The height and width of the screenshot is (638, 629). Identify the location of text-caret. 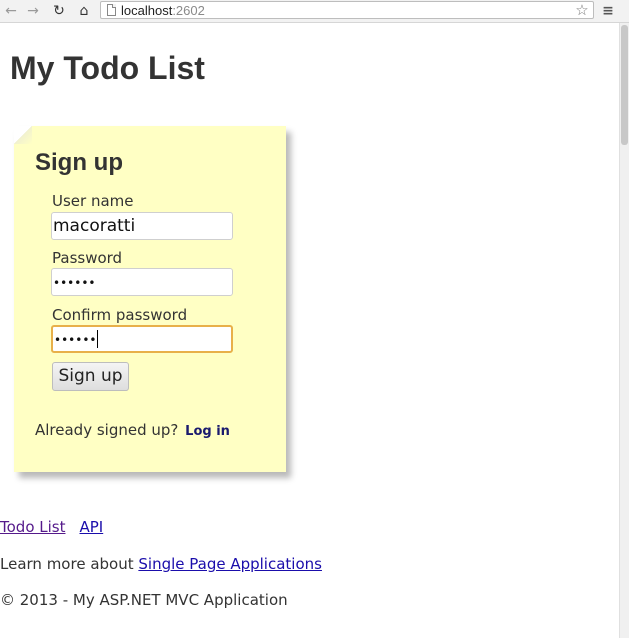
(98, 339).